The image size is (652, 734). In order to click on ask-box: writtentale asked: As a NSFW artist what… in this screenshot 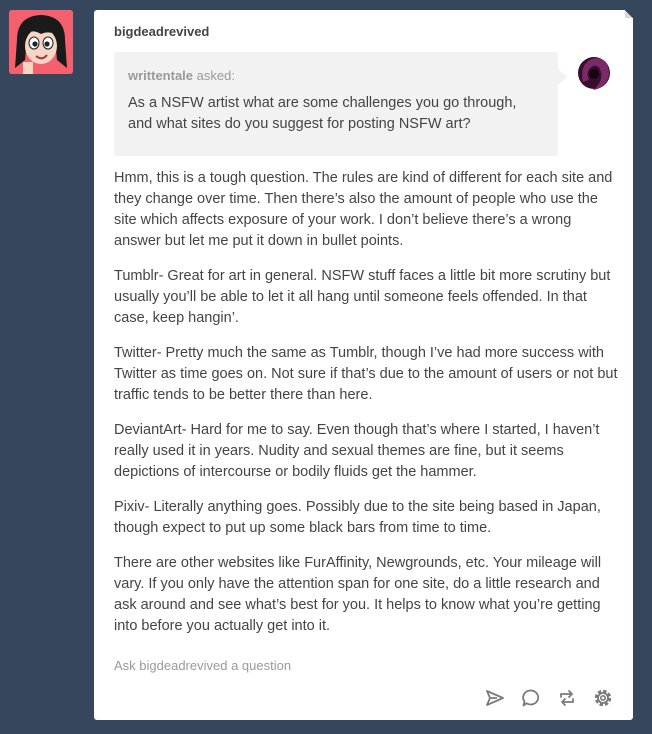, I will do `click(336, 104)`.